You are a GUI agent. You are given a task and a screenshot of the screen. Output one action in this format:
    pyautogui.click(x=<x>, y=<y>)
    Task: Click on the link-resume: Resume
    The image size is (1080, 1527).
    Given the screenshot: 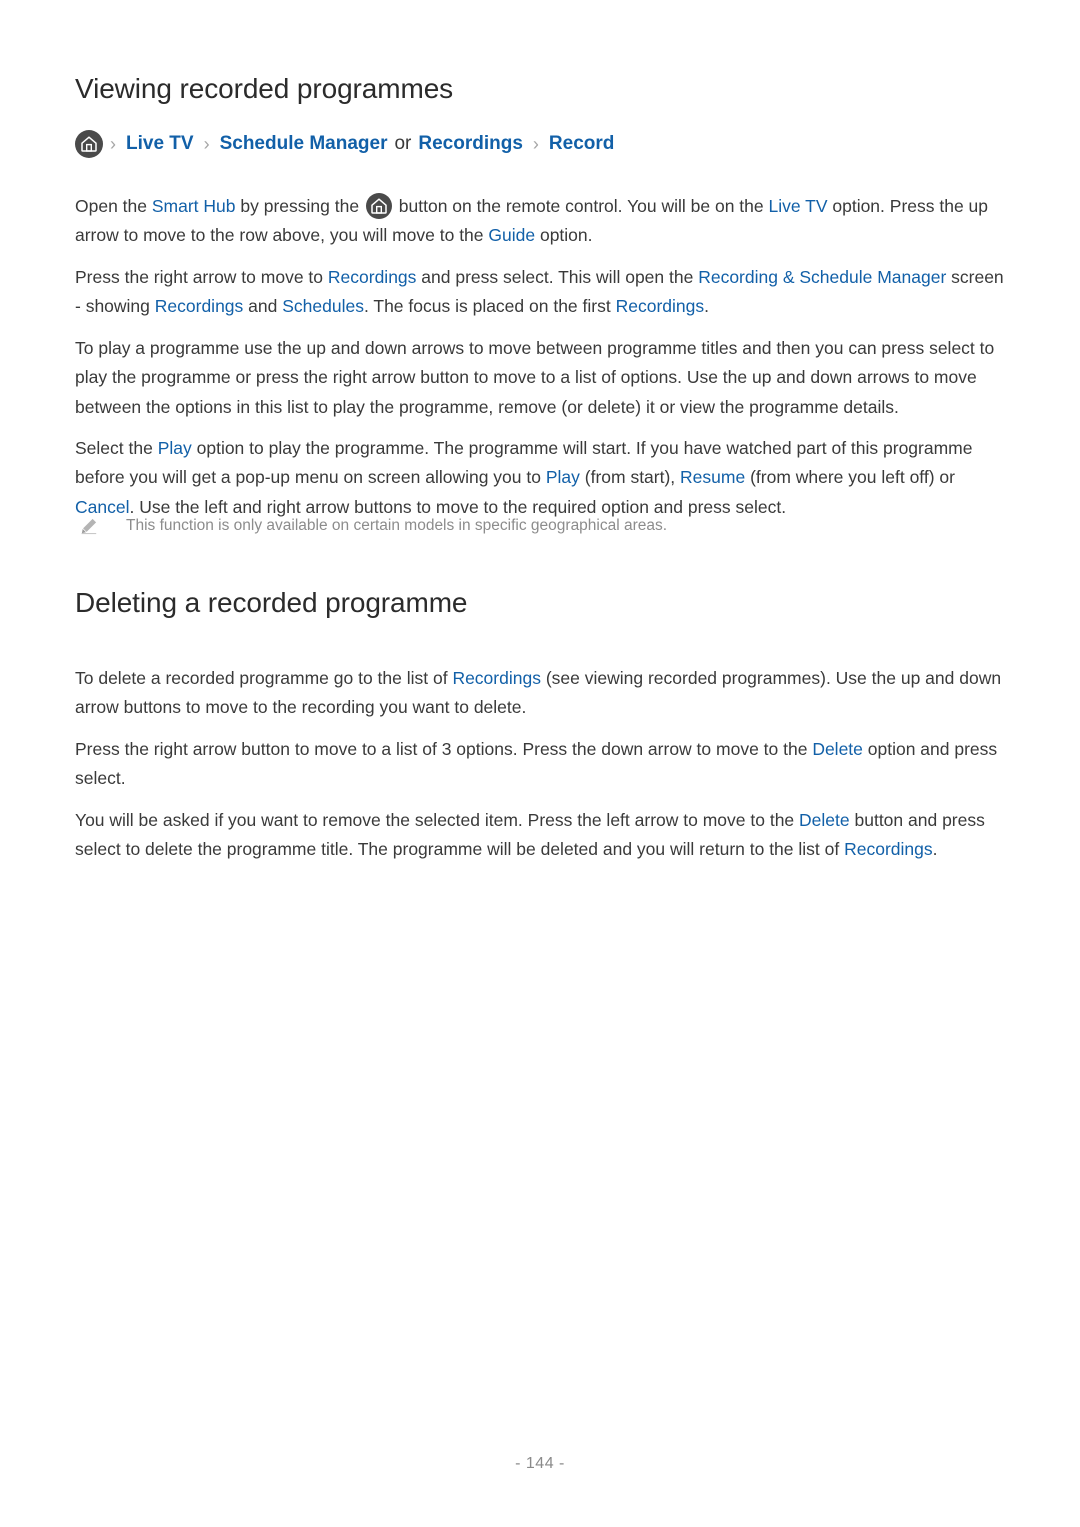 What is the action you would take?
    pyautogui.click(x=712, y=477)
    